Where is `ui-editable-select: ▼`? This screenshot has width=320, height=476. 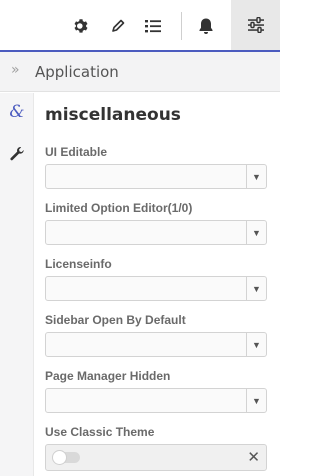 ui-editable-select: ▼ is located at coordinates (156, 176).